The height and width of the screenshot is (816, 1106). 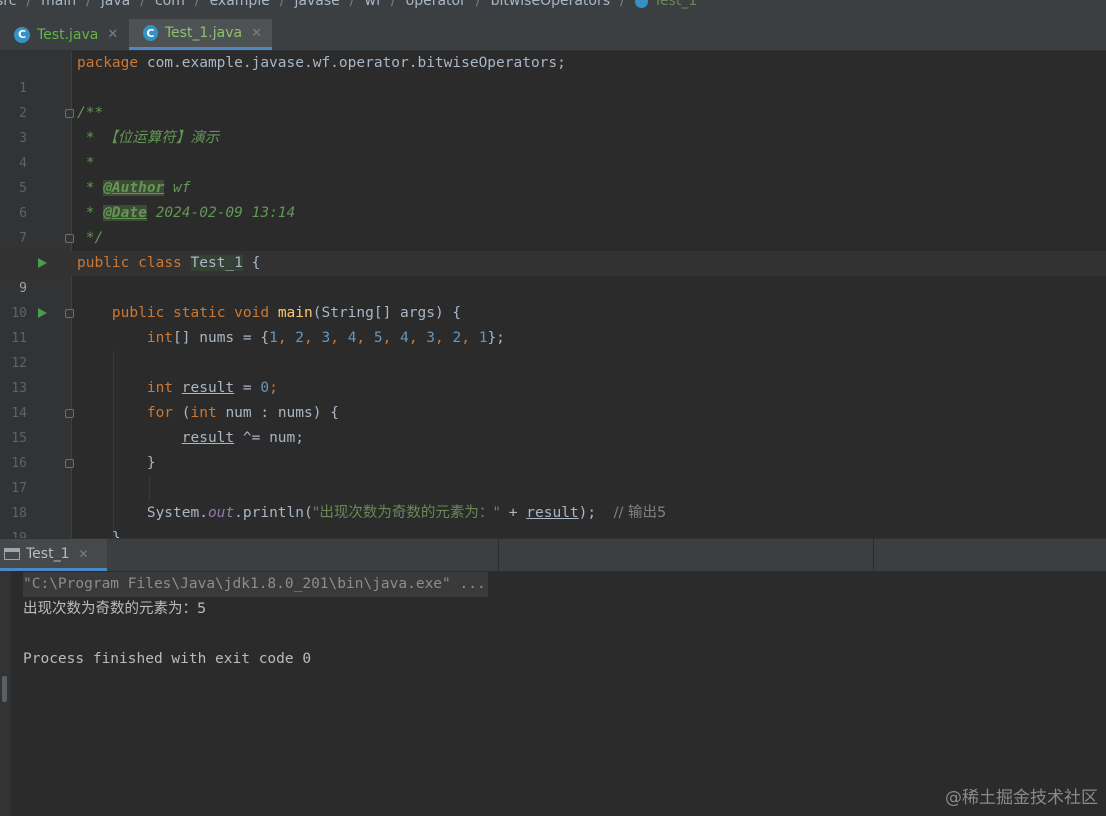 What do you see at coordinates (265, 388) in the screenshot?
I see `number-literal: 0` at bounding box center [265, 388].